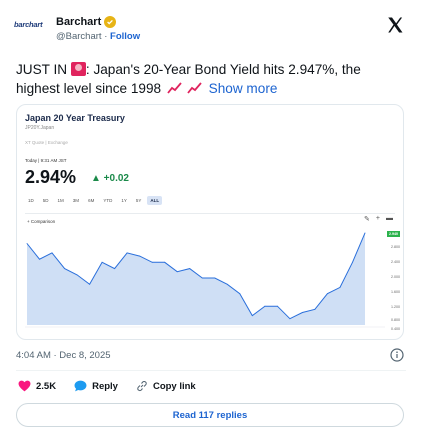  I want to click on read-replies-button: Read 117 replies, so click(210, 415).